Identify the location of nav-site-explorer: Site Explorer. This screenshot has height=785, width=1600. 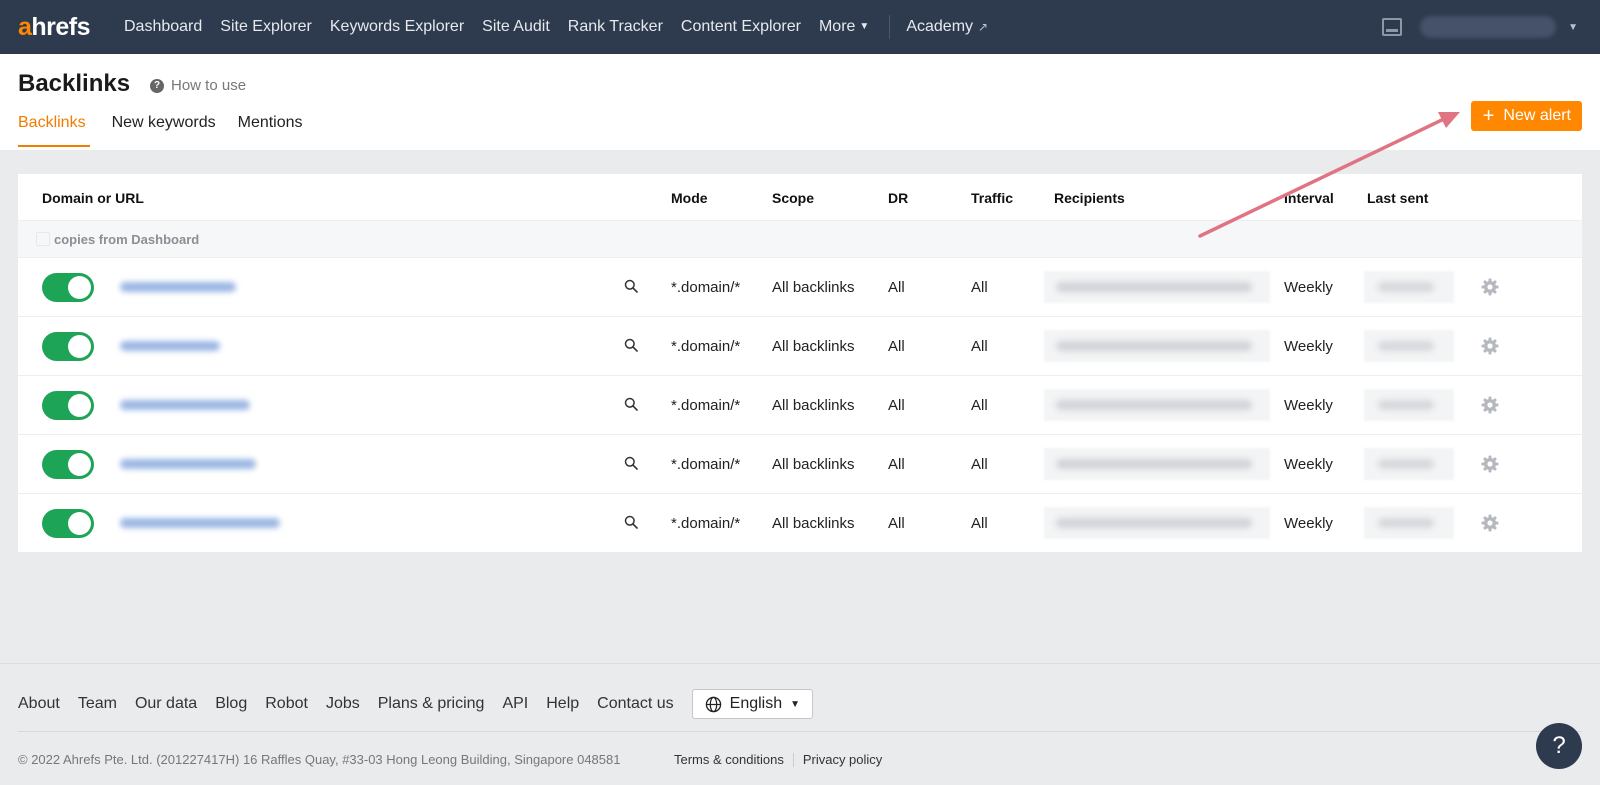
(266, 27).